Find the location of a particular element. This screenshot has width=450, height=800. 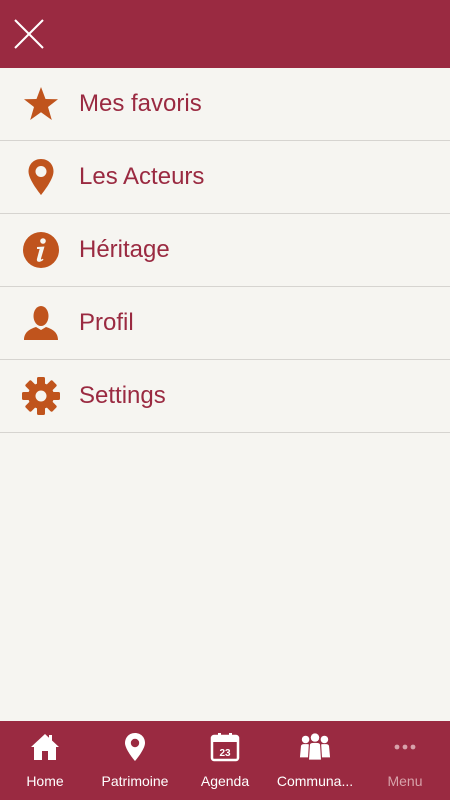

star-icon is located at coordinates (41, 104).